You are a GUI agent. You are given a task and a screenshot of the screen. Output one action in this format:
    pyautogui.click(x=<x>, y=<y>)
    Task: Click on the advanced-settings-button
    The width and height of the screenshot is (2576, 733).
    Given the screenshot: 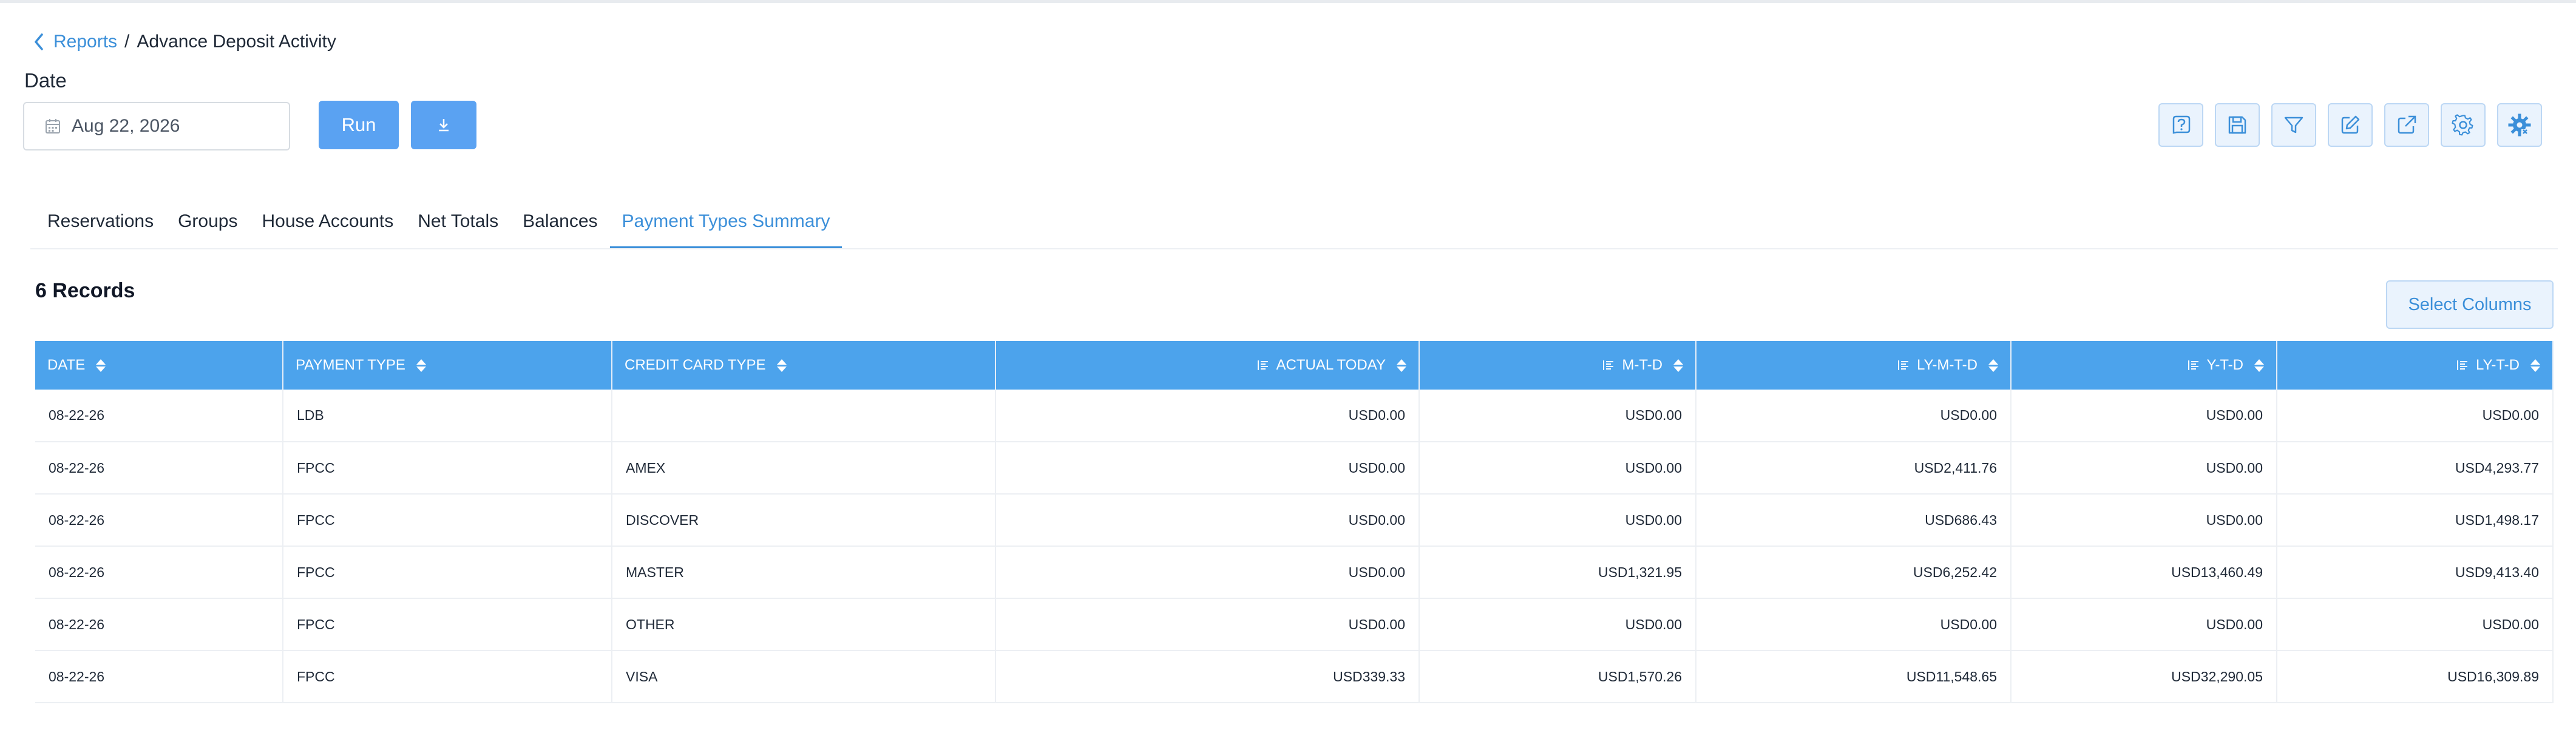 What is the action you would take?
    pyautogui.click(x=2519, y=125)
    